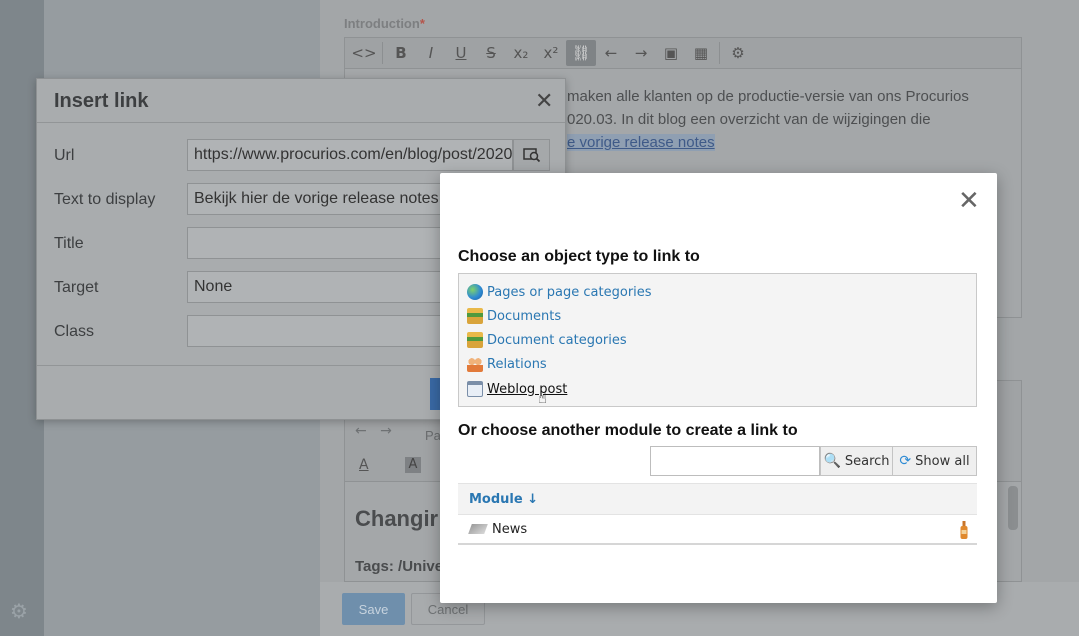 The width and height of the screenshot is (1079, 636). I want to click on background-color-icon: A, so click(413, 465).